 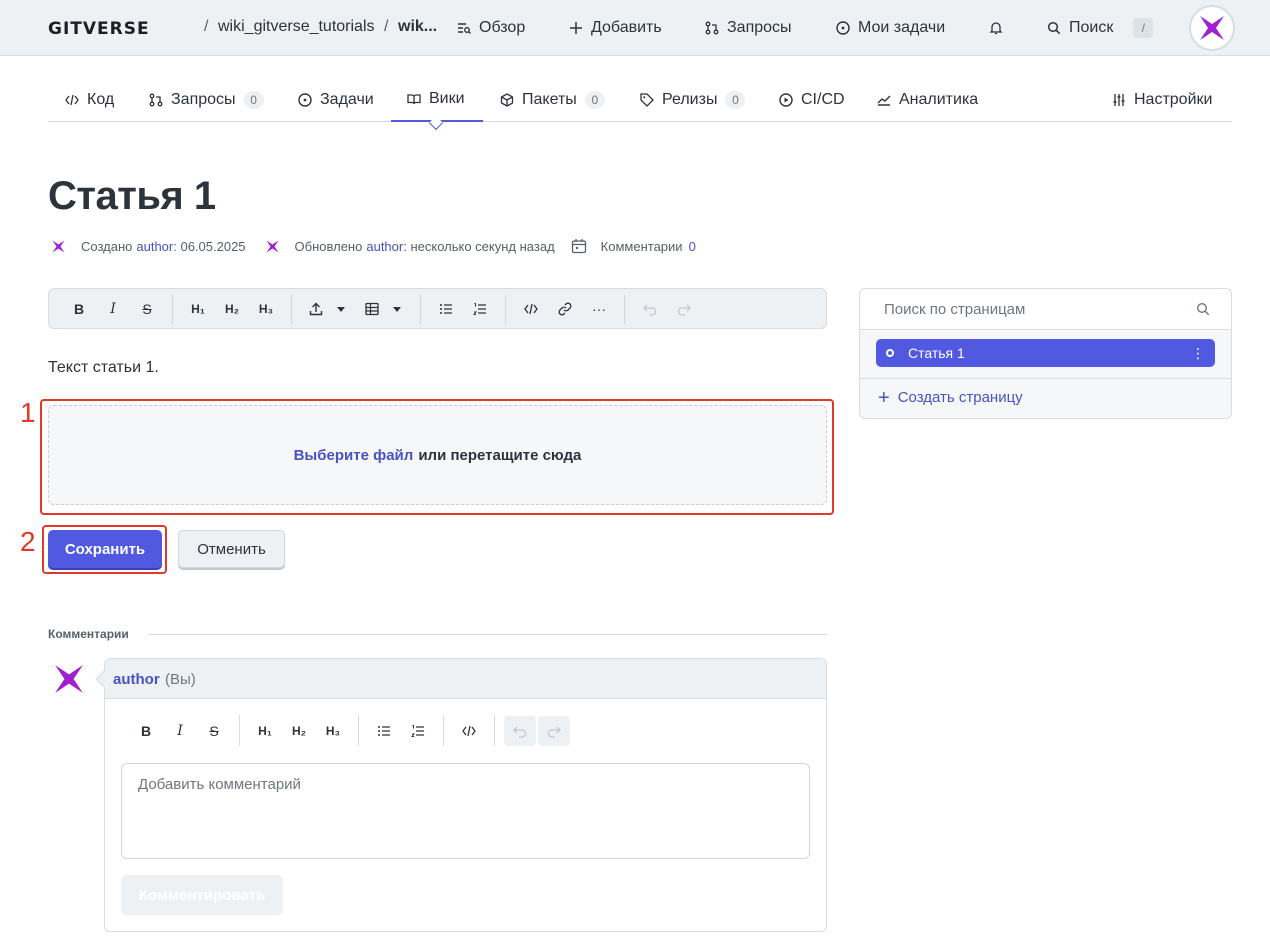 What do you see at coordinates (690, 99) in the screenshot?
I see `tab-label: Релизы` at bounding box center [690, 99].